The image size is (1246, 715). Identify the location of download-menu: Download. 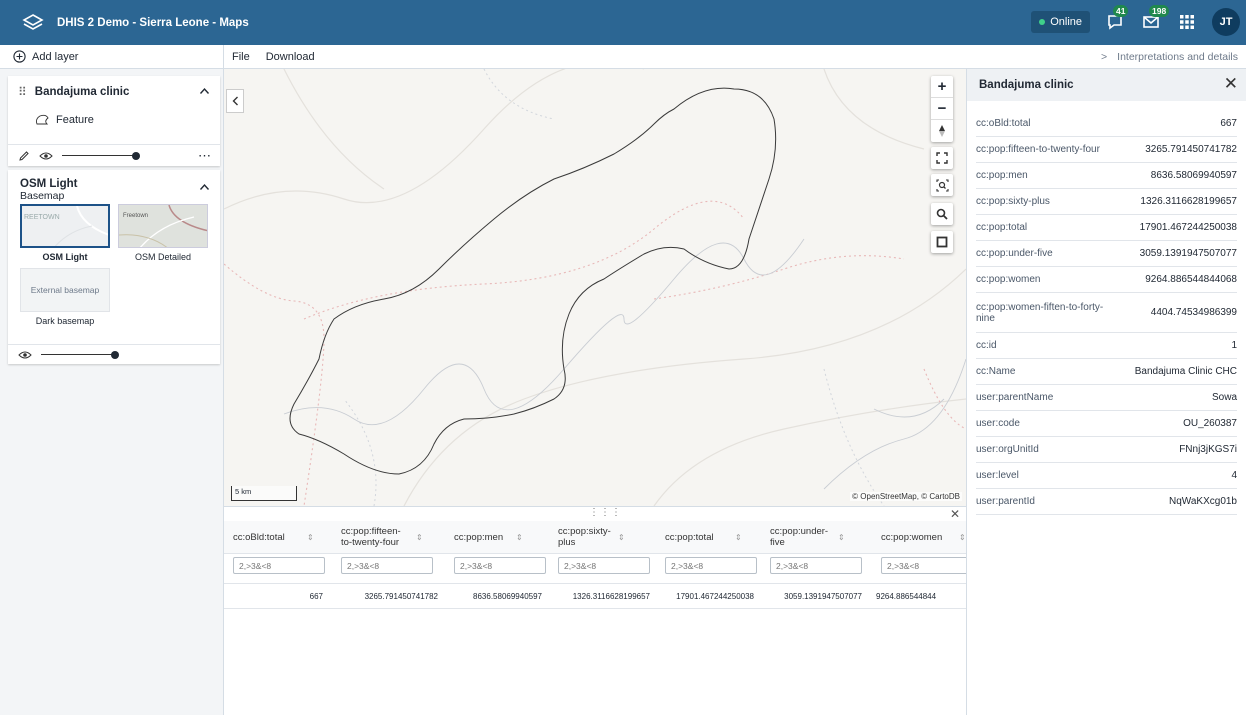
(290, 57).